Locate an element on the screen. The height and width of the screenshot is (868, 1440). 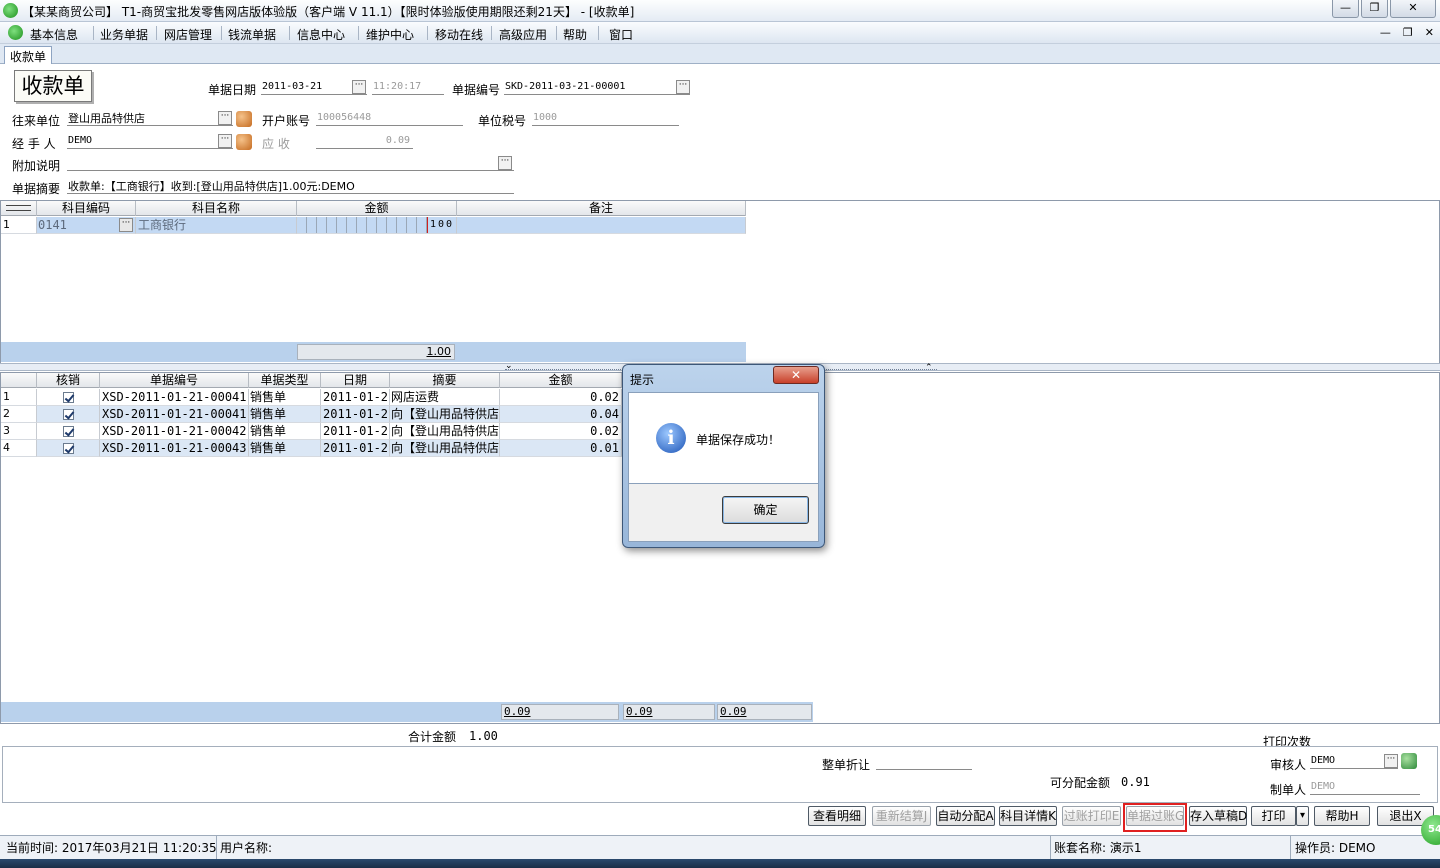
chevron-down-icon: ⌄ is located at coordinates (509, 366).